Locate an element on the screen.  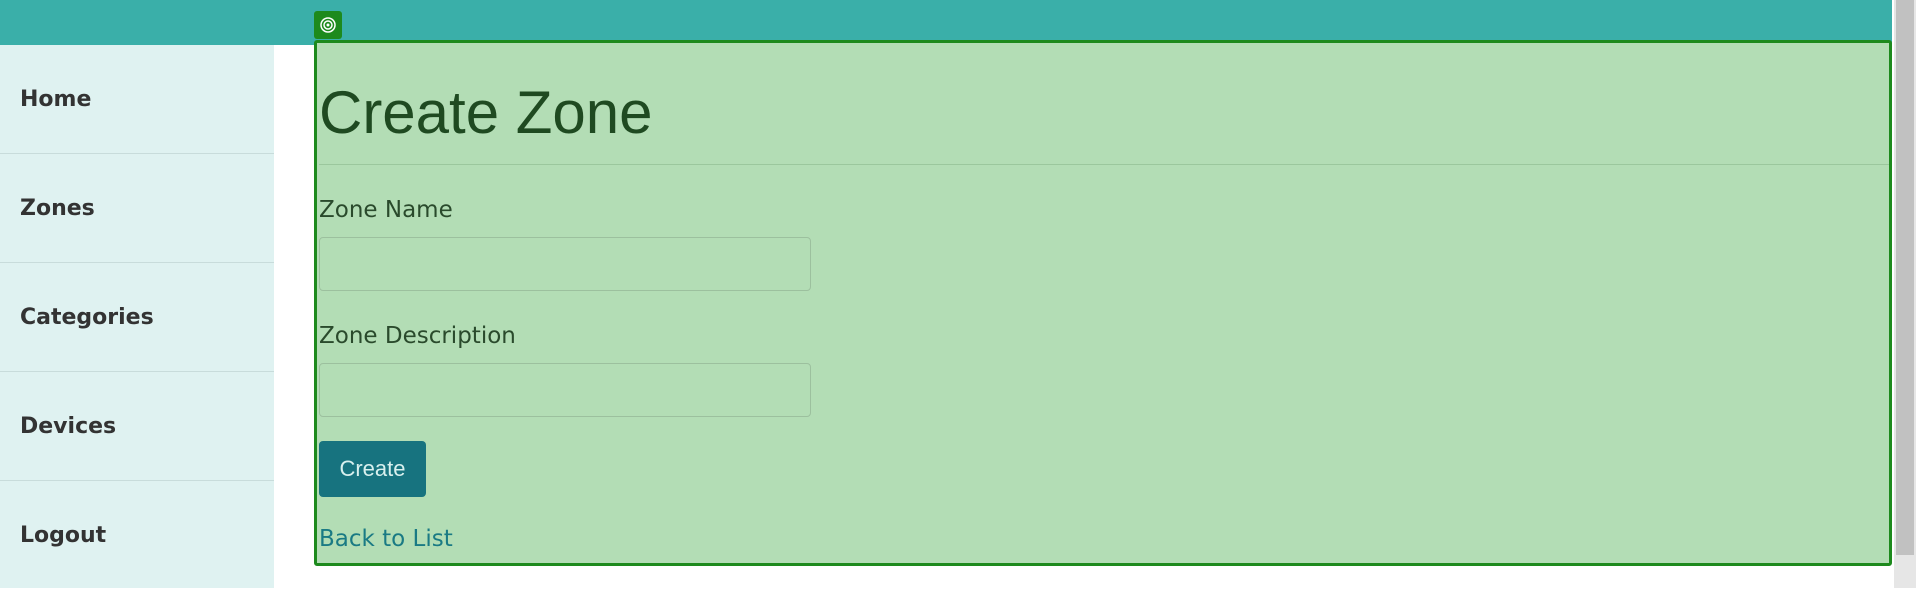
sidebar-item-devices: Devices is located at coordinates (137, 426).